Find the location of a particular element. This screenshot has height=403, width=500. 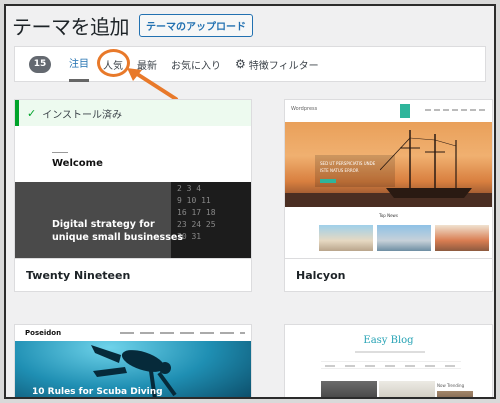

theme-card-poseidon: Poseidon 10 Rules for Scuba Diving is located at coordinates (133, 360).